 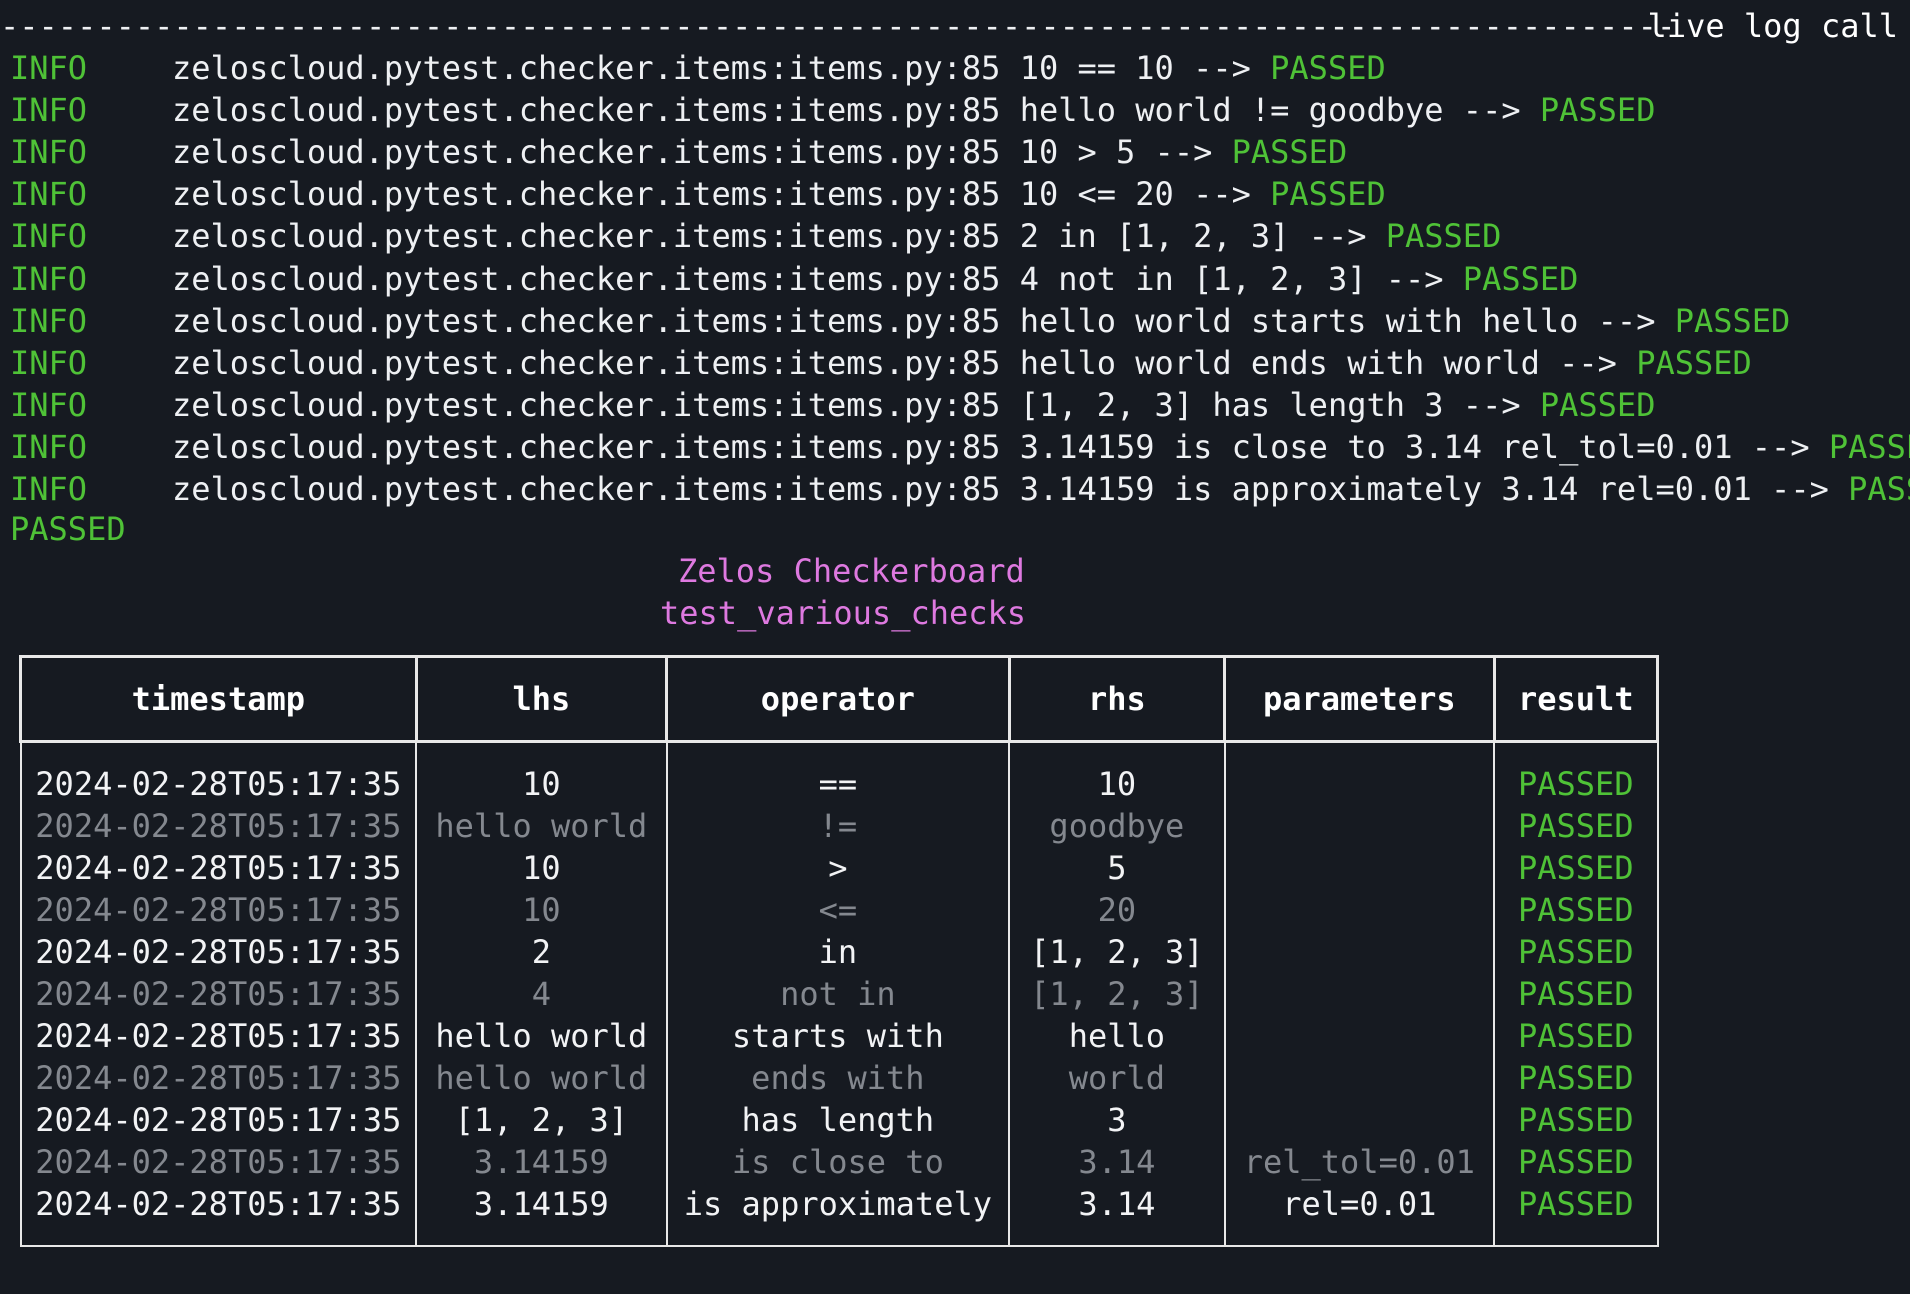 What do you see at coordinates (1117, 1078) in the screenshot?
I see `cell-rhs: world` at bounding box center [1117, 1078].